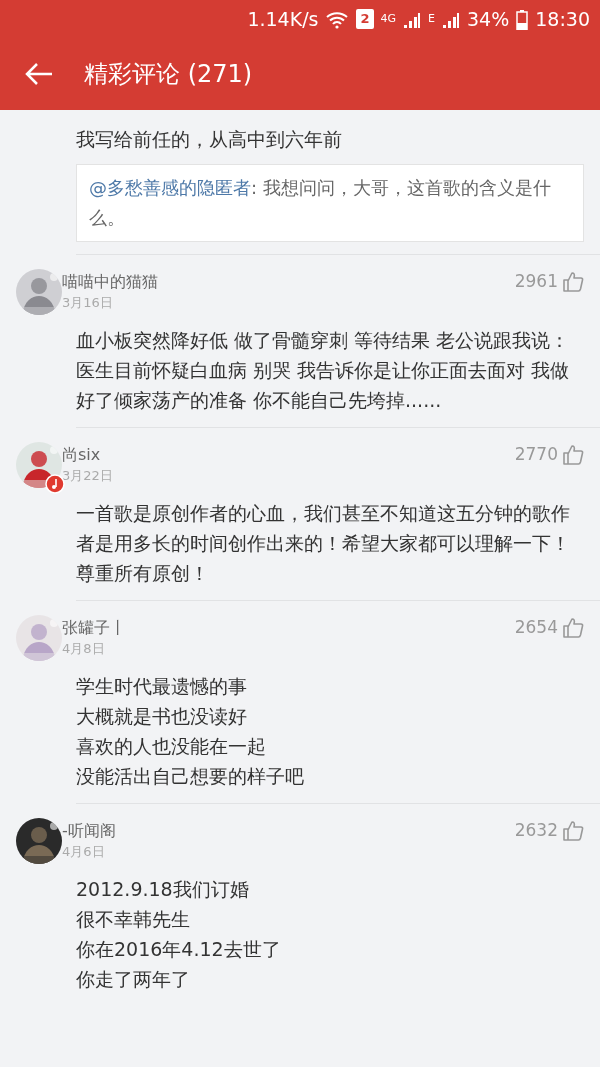  I want to click on network-type: E, so click(431, 18).